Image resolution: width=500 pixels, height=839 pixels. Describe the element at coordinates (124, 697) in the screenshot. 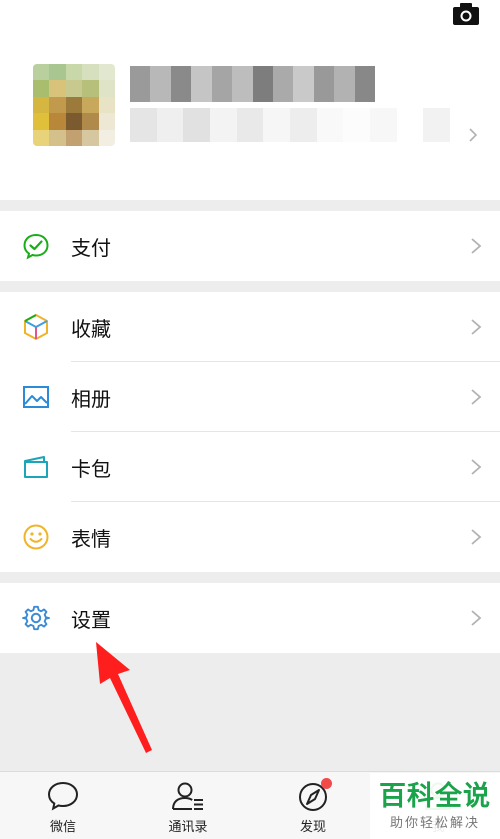

I see `red-arrow-annotation` at that location.